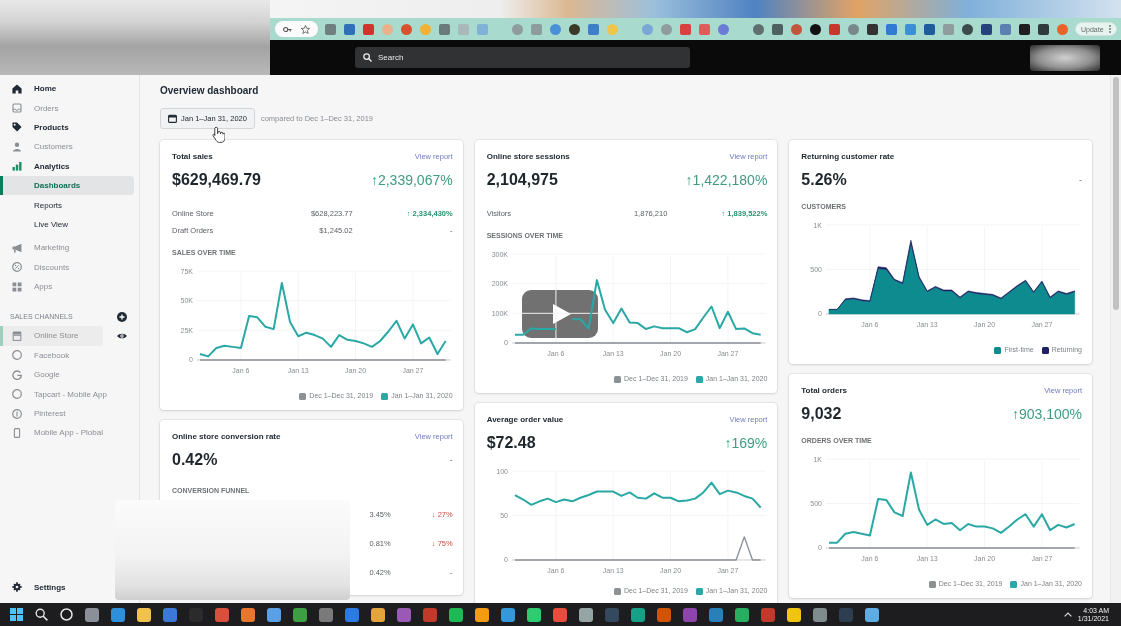 The image size is (1121, 626). What do you see at coordinates (192, 157) in the screenshot?
I see `card-title: Total sales` at bounding box center [192, 157].